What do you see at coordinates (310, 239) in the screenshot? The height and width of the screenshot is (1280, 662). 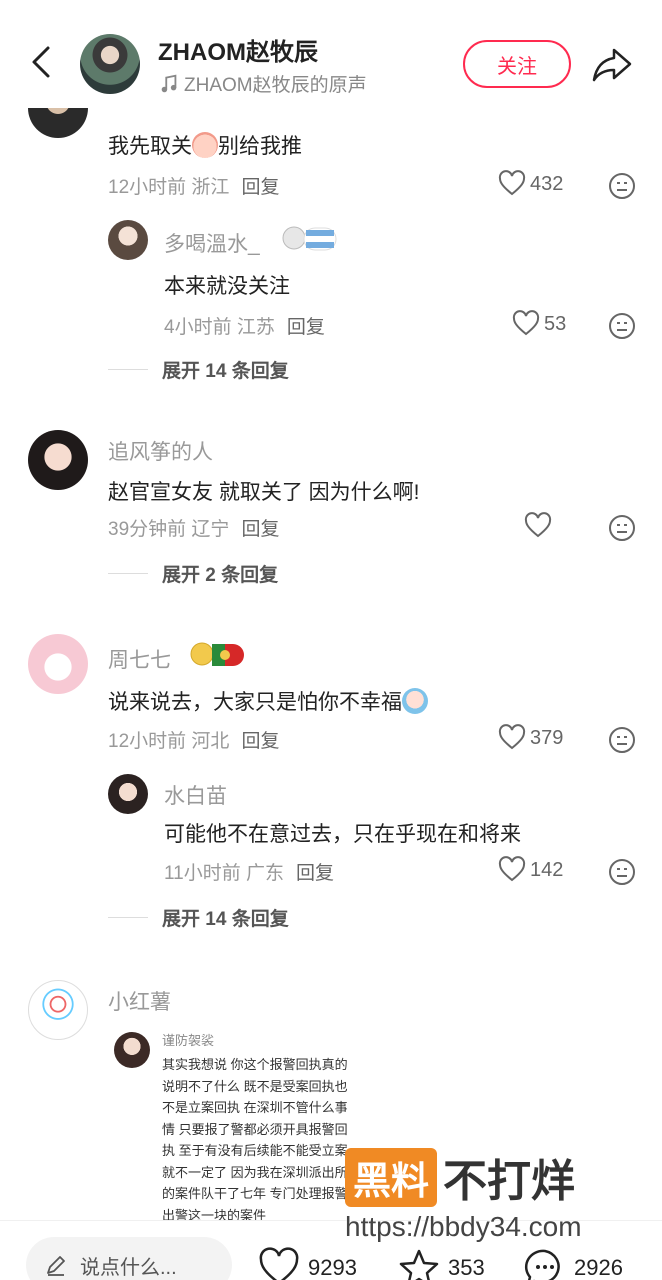 I see `argentina-flag-badge-icon` at bounding box center [310, 239].